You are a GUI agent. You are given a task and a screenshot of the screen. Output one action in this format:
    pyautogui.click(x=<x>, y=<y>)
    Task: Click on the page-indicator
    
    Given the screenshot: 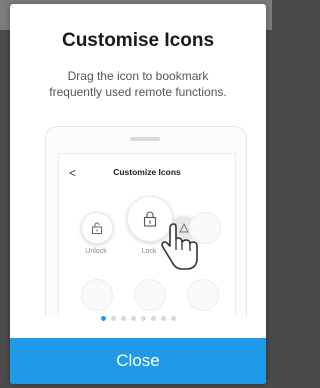 What is the action you would take?
    pyautogui.click(x=138, y=318)
    